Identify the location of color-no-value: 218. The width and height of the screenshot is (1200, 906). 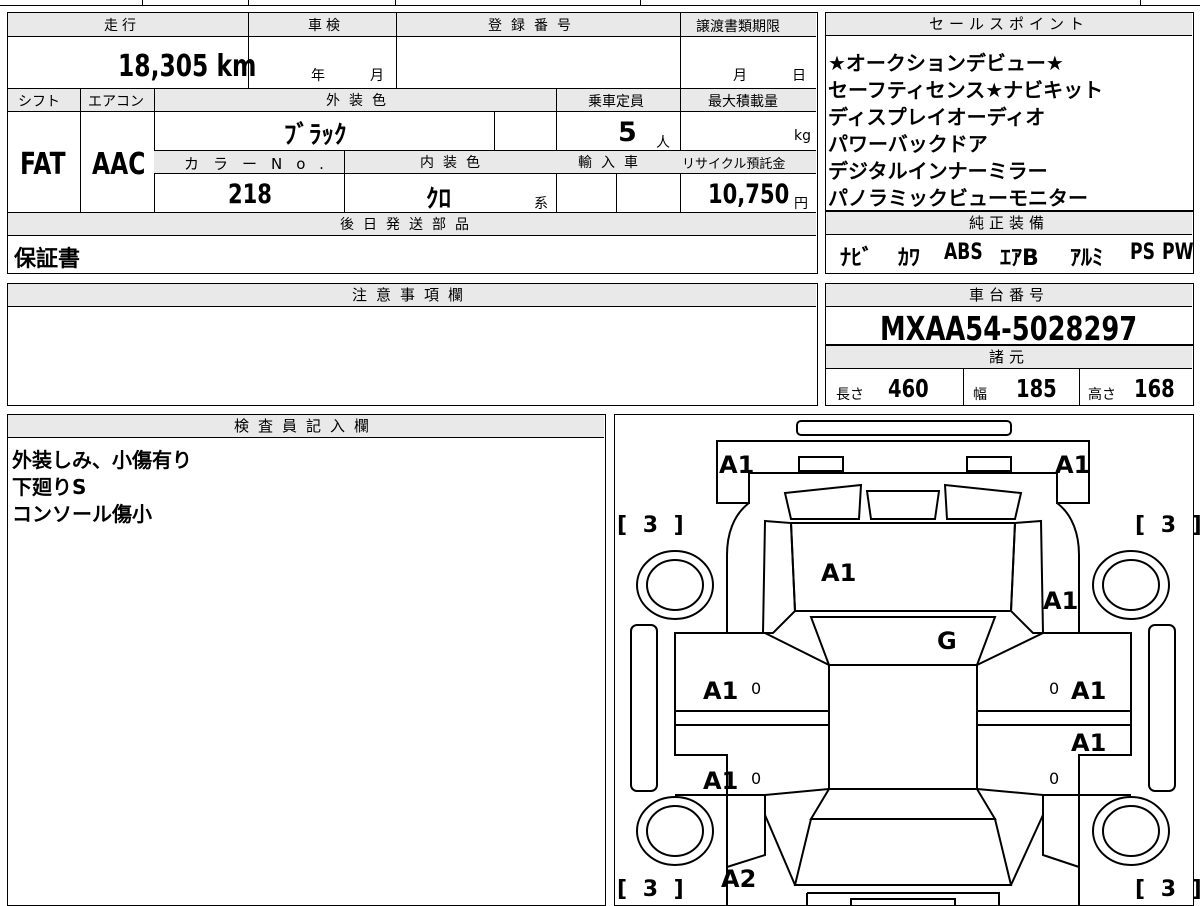
(250, 194).